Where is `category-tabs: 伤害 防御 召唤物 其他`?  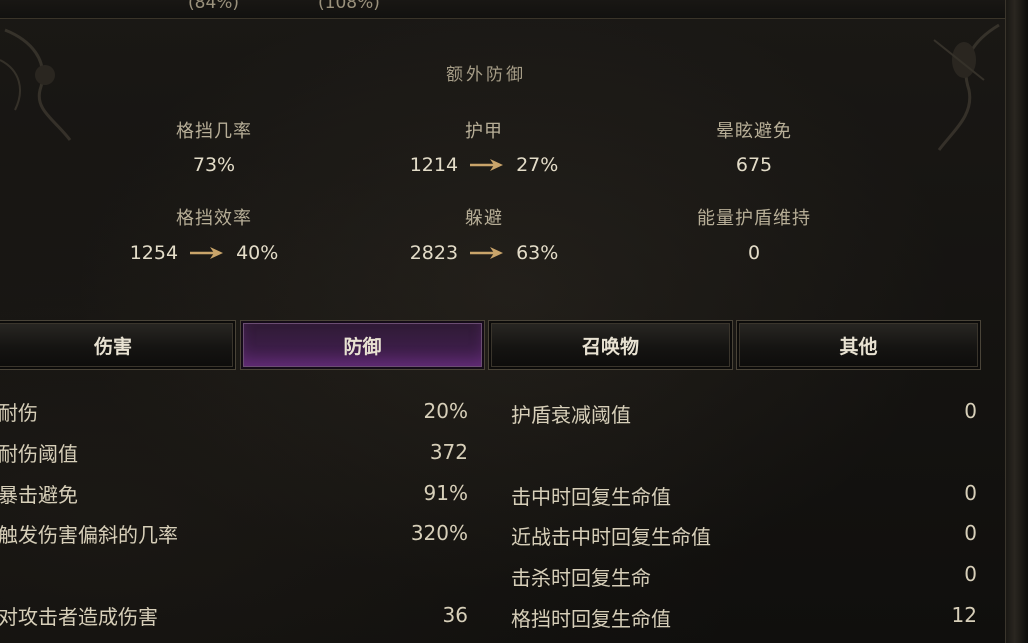 category-tabs: 伤害 防御 召唤物 其他 is located at coordinates (491, 346).